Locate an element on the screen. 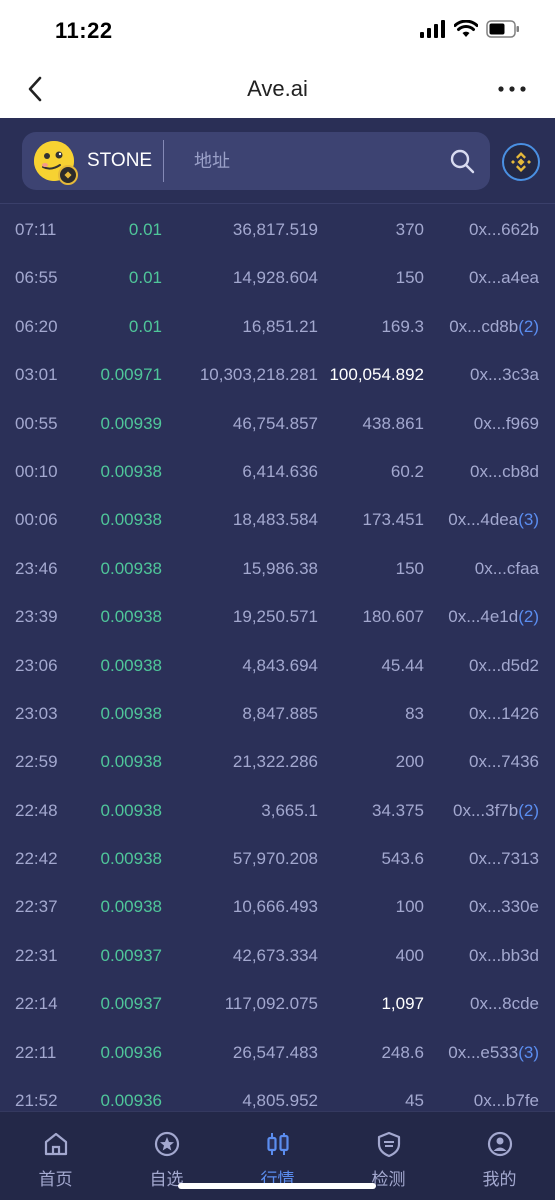 Image resolution: width=555 pixels, height=1200 pixels. trade-row: 00:10 0.00938 6,414.636 60.2 0x...cb8d is located at coordinates (277, 471).